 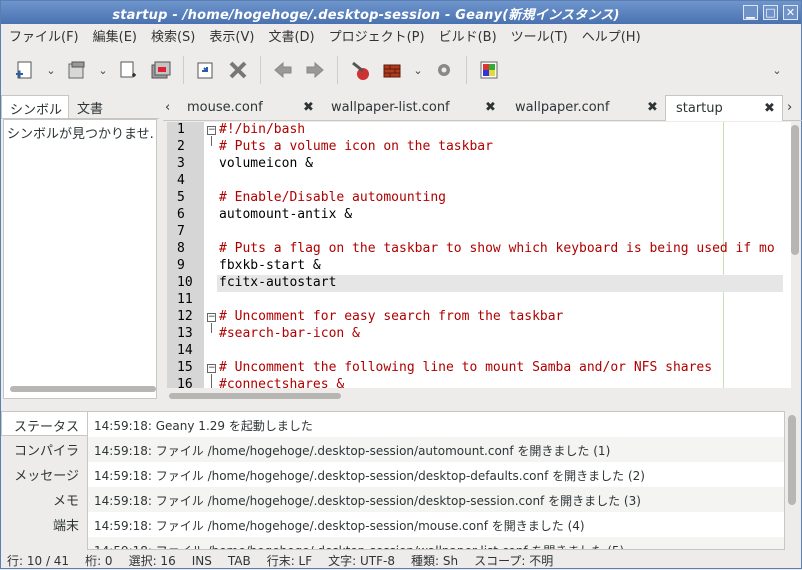 What do you see at coordinates (225, 107) in the screenshot?
I see `file-tab-label: mouse.conf` at bounding box center [225, 107].